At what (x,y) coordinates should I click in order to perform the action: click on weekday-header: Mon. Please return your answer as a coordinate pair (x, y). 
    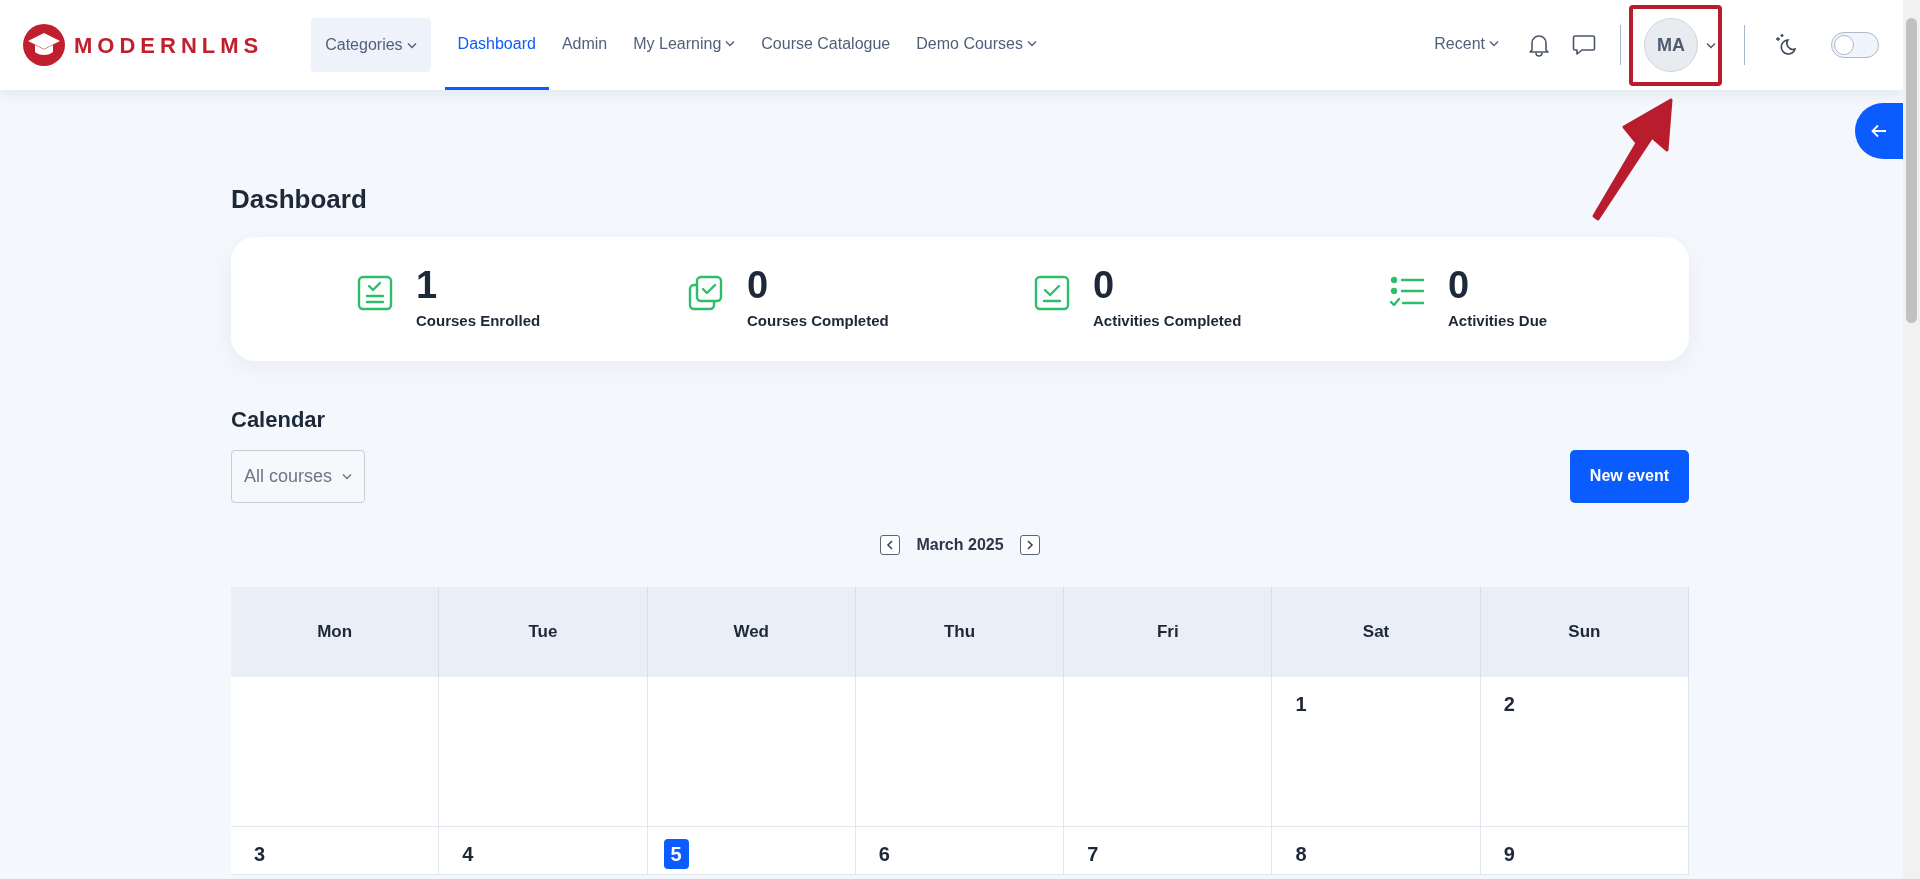
    Looking at the image, I should click on (335, 631).